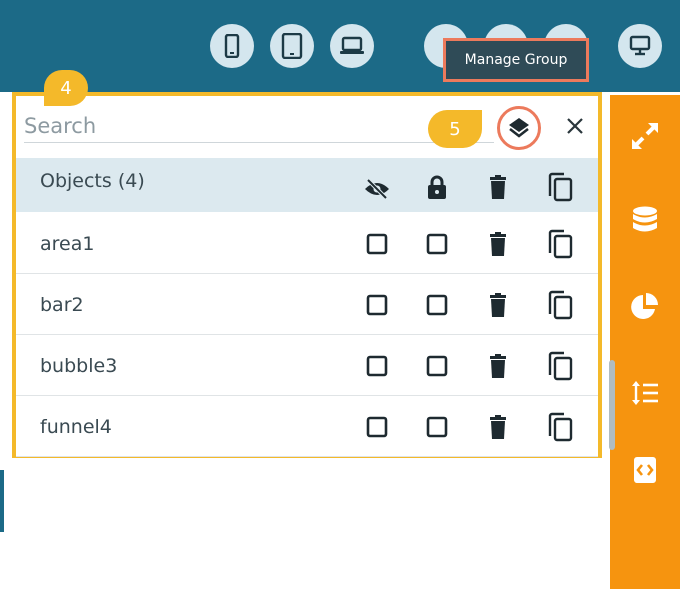  I want to click on layers-icon, so click(519, 128).